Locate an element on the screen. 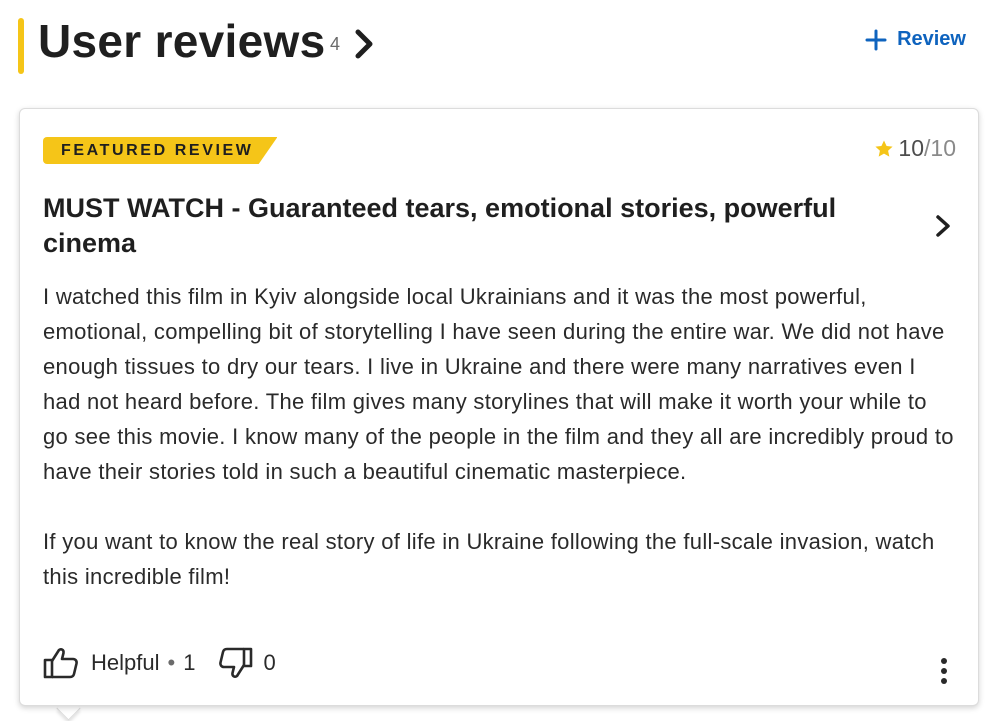 The height and width of the screenshot is (721, 1000). helpful-button: Helpful • 1 is located at coordinates (119, 663).